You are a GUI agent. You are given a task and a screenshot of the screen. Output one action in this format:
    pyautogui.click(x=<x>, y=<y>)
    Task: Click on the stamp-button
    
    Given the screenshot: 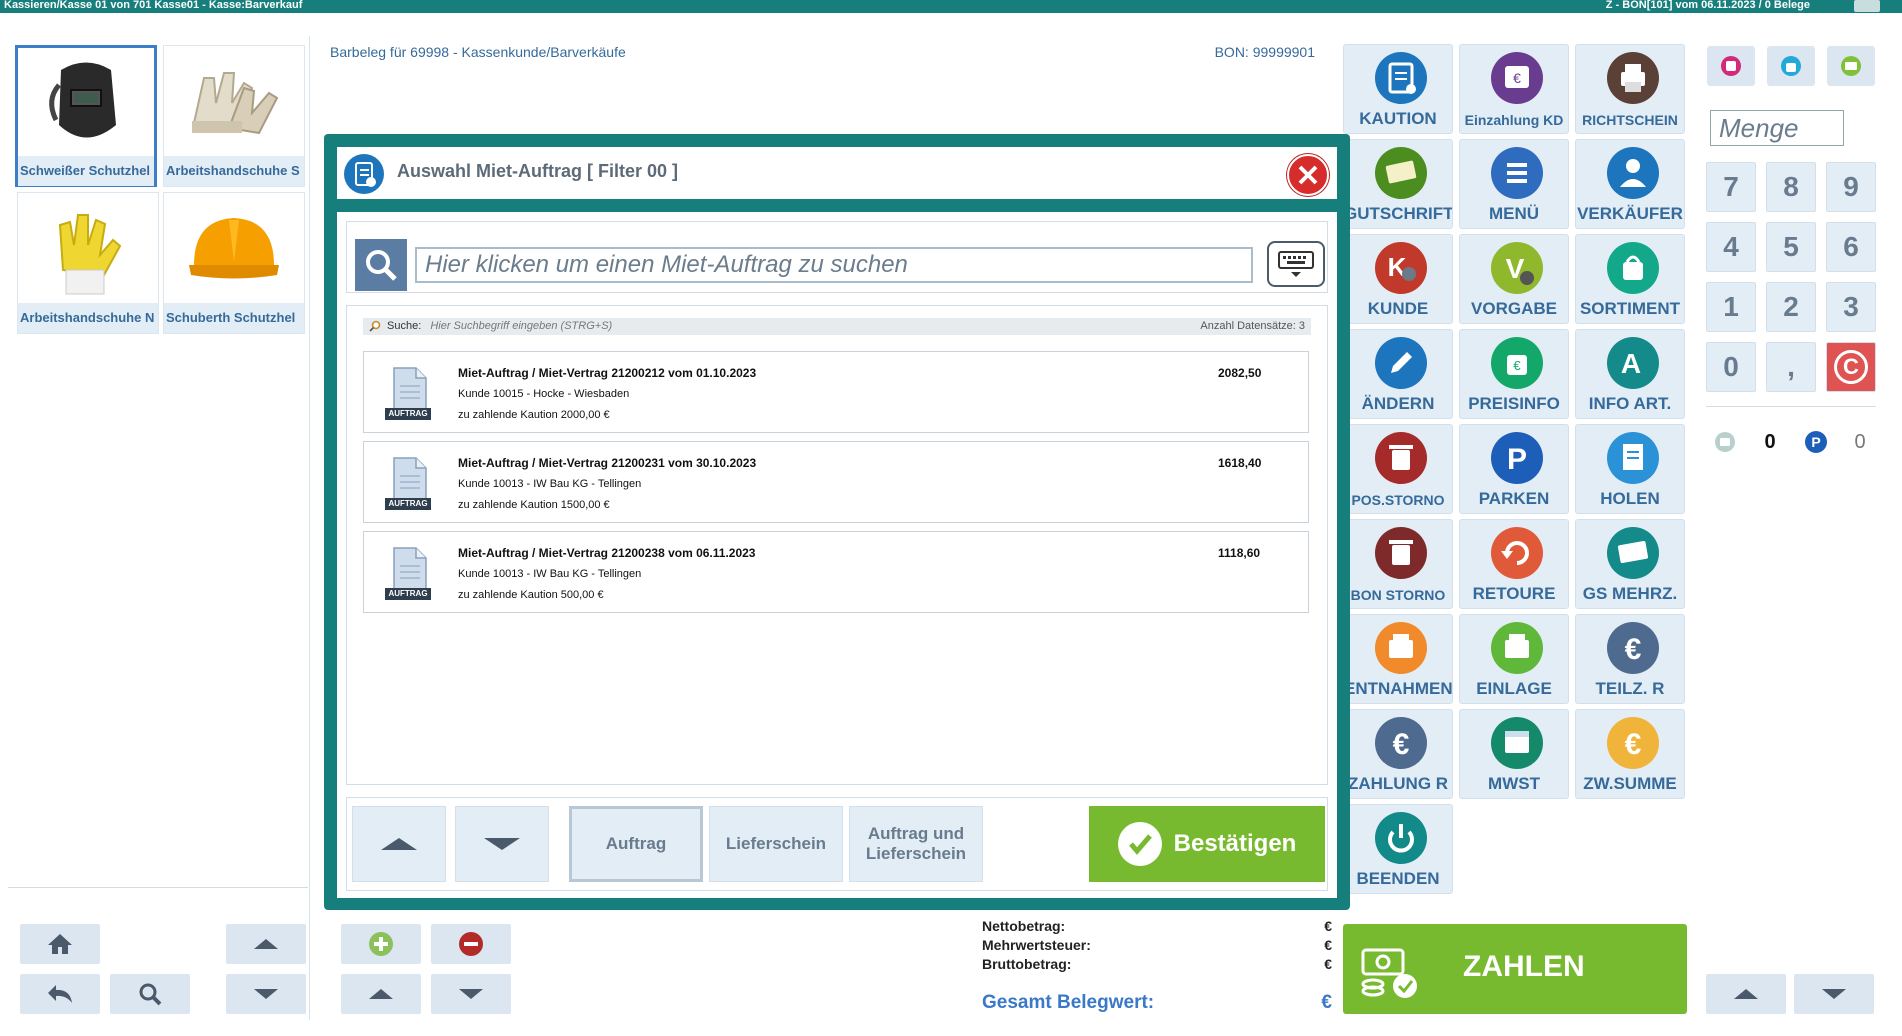 What is the action you would take?
    pyautogui.click(x=1731, y=66)
    